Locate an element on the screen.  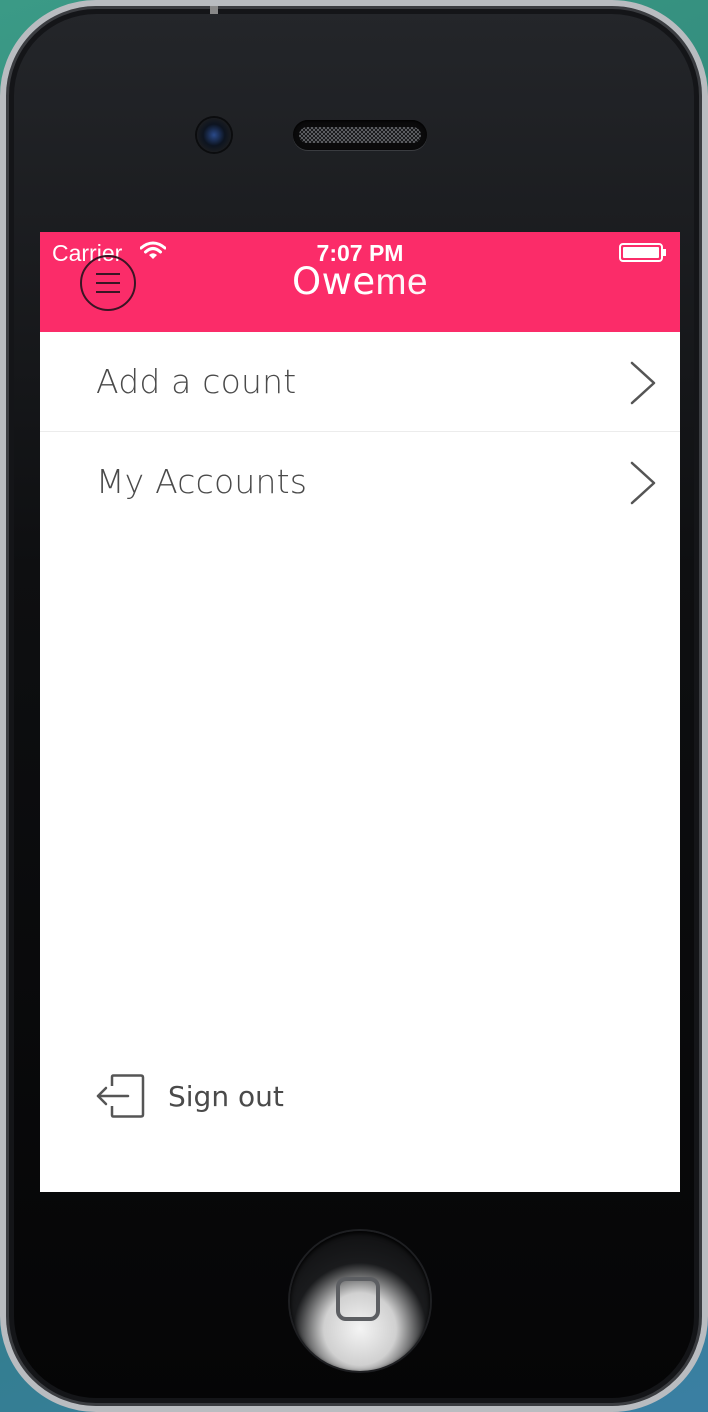
speaker-grill is located at coordinates (360, 135).